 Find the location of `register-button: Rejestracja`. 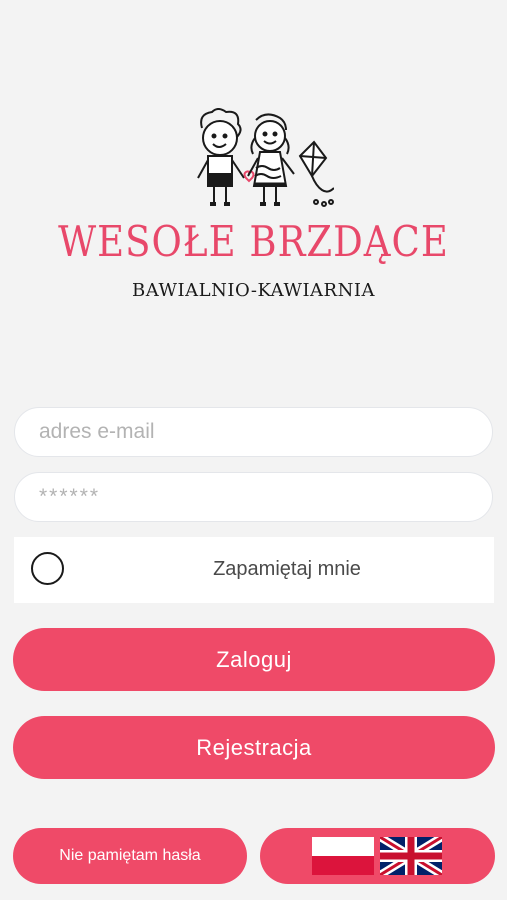

register-button: Rejestracja is located at coordinates (254, 747).